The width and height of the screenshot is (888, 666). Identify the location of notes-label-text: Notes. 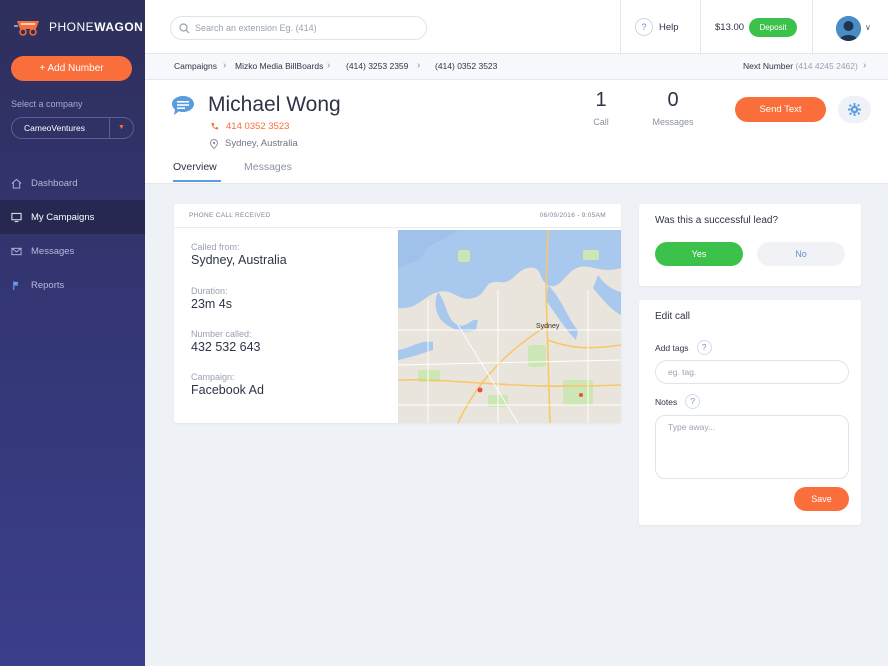
(666, 401).